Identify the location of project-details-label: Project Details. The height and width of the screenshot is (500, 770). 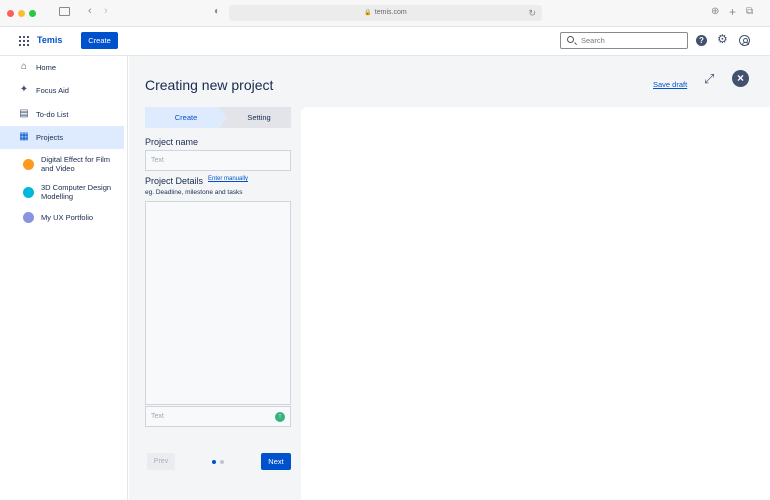
(174, 181).